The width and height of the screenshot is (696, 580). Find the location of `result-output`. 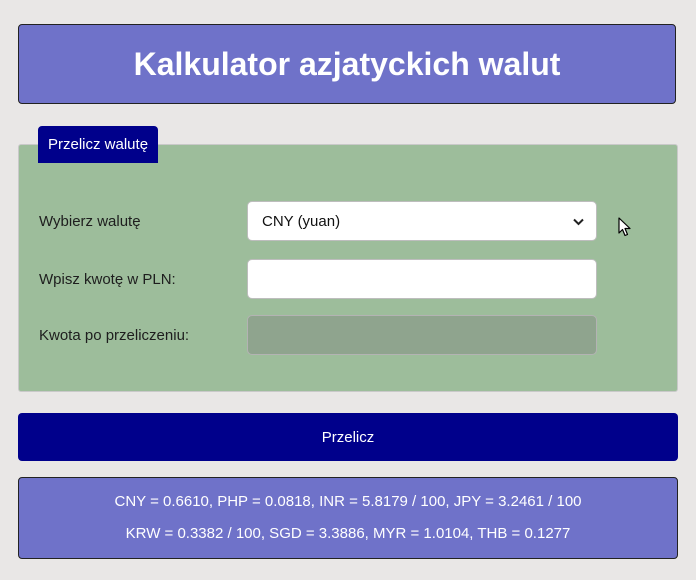

result-output is located at coordinates (422, 335).